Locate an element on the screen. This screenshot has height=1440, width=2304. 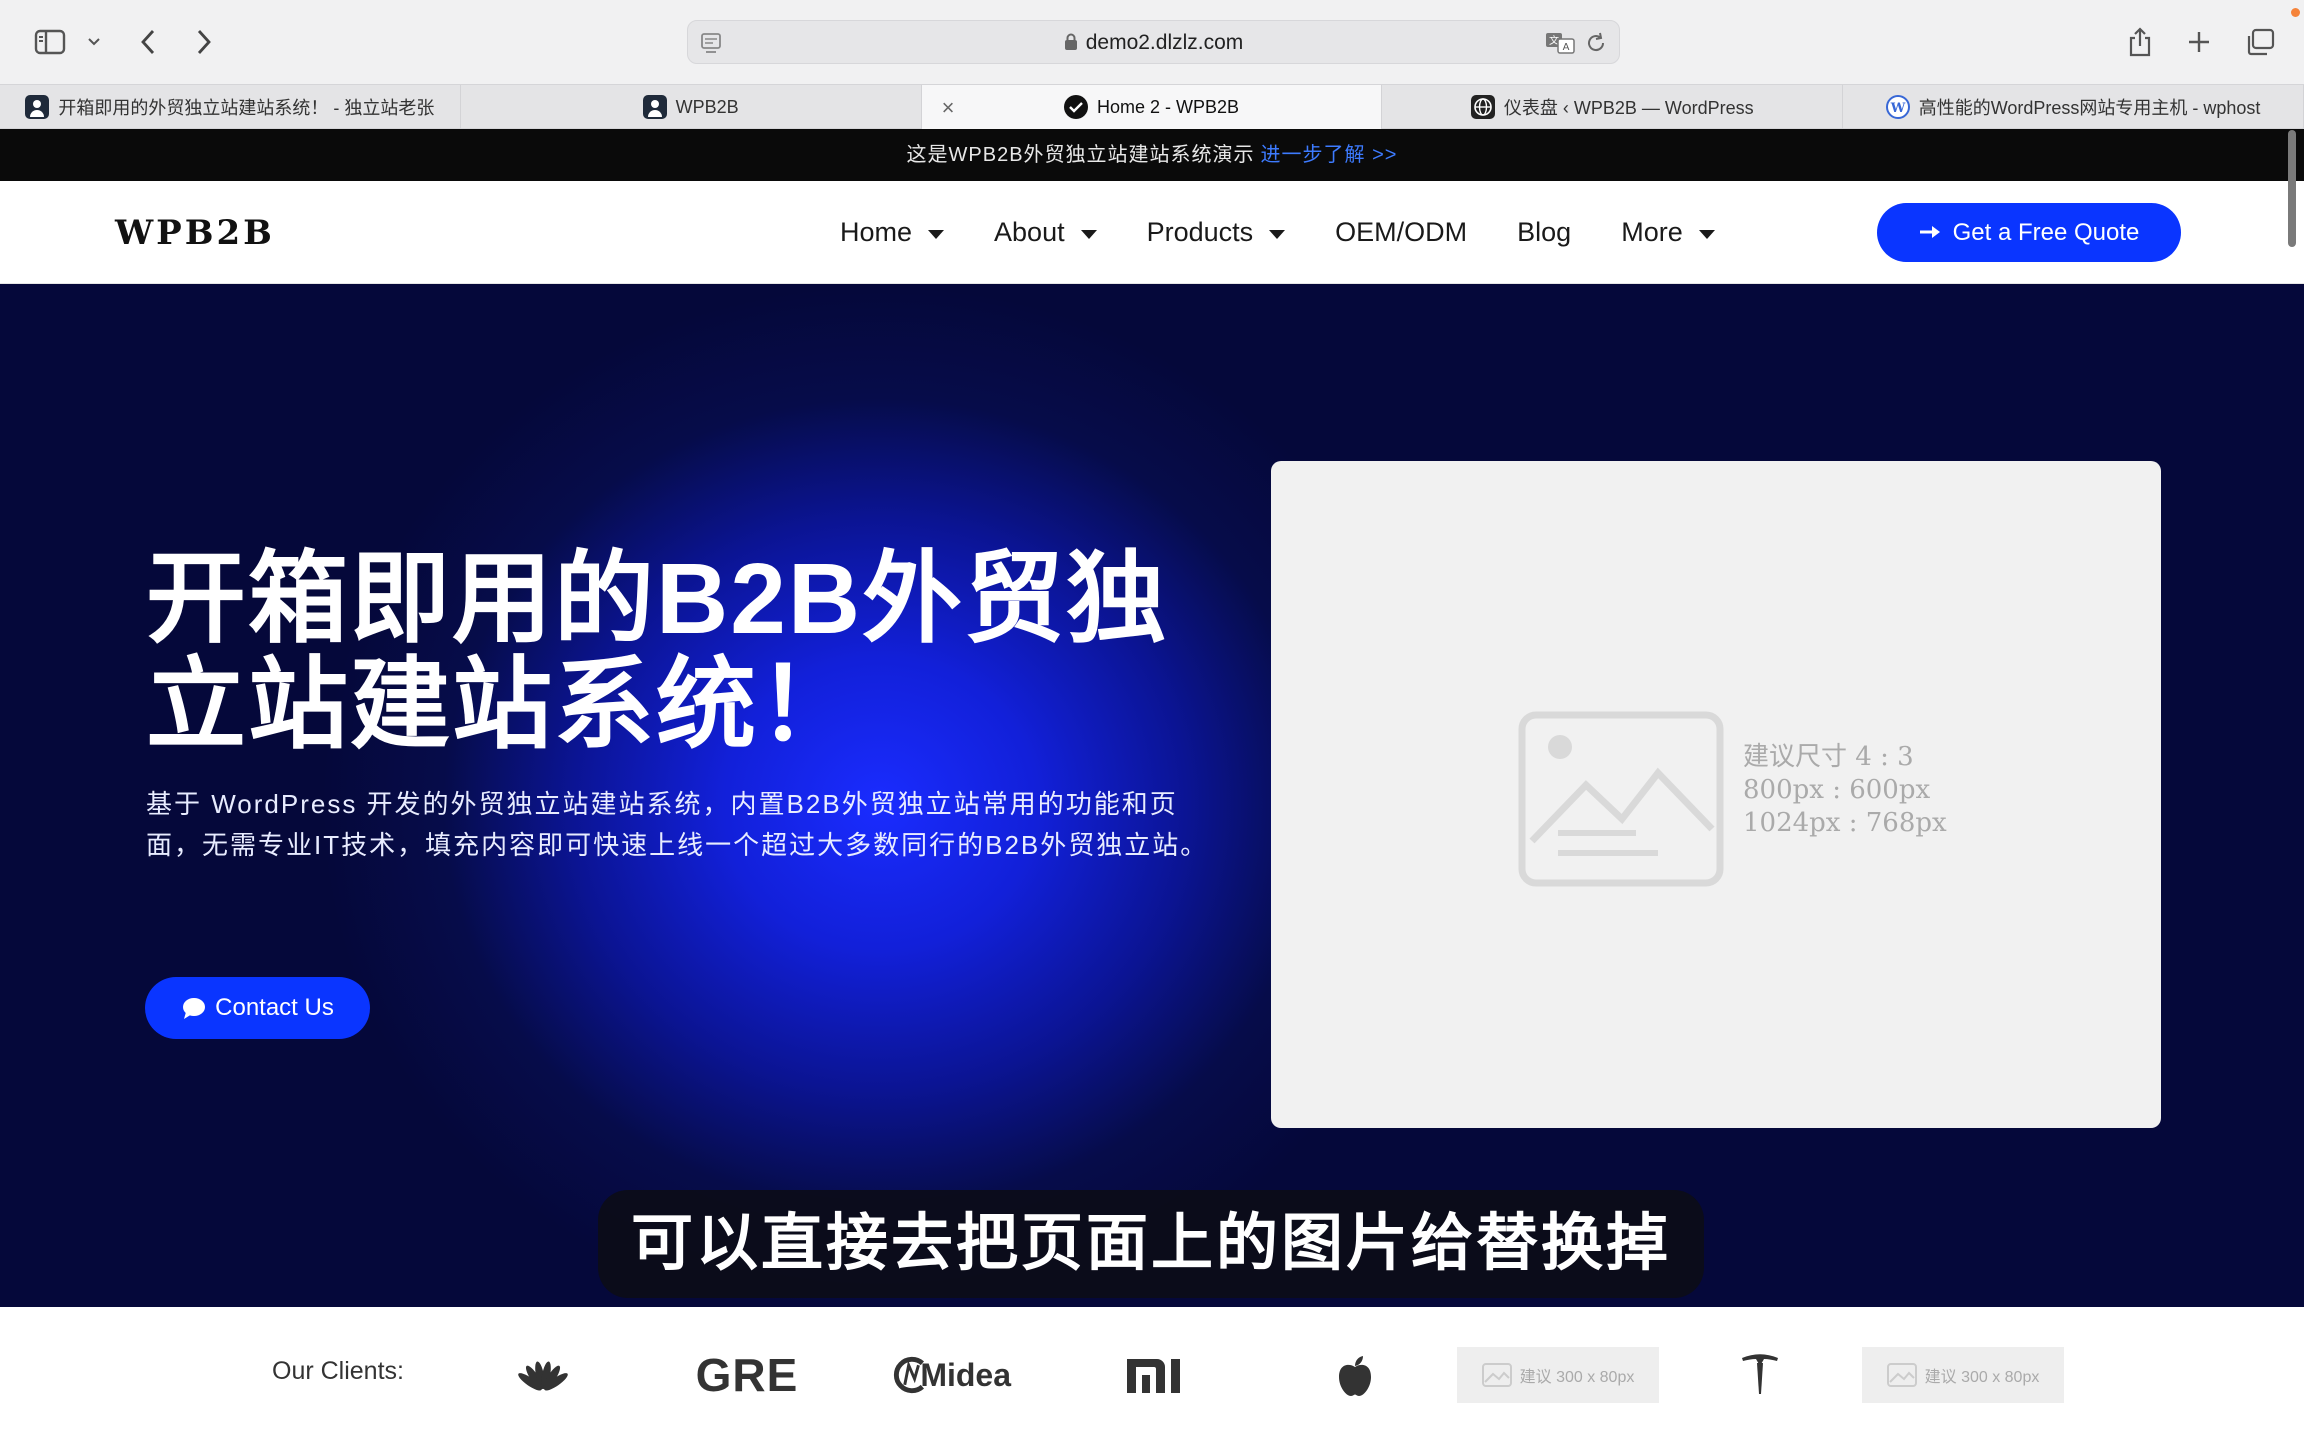
contact-us-button: Contact Us is located at coordinates (257, 1008).